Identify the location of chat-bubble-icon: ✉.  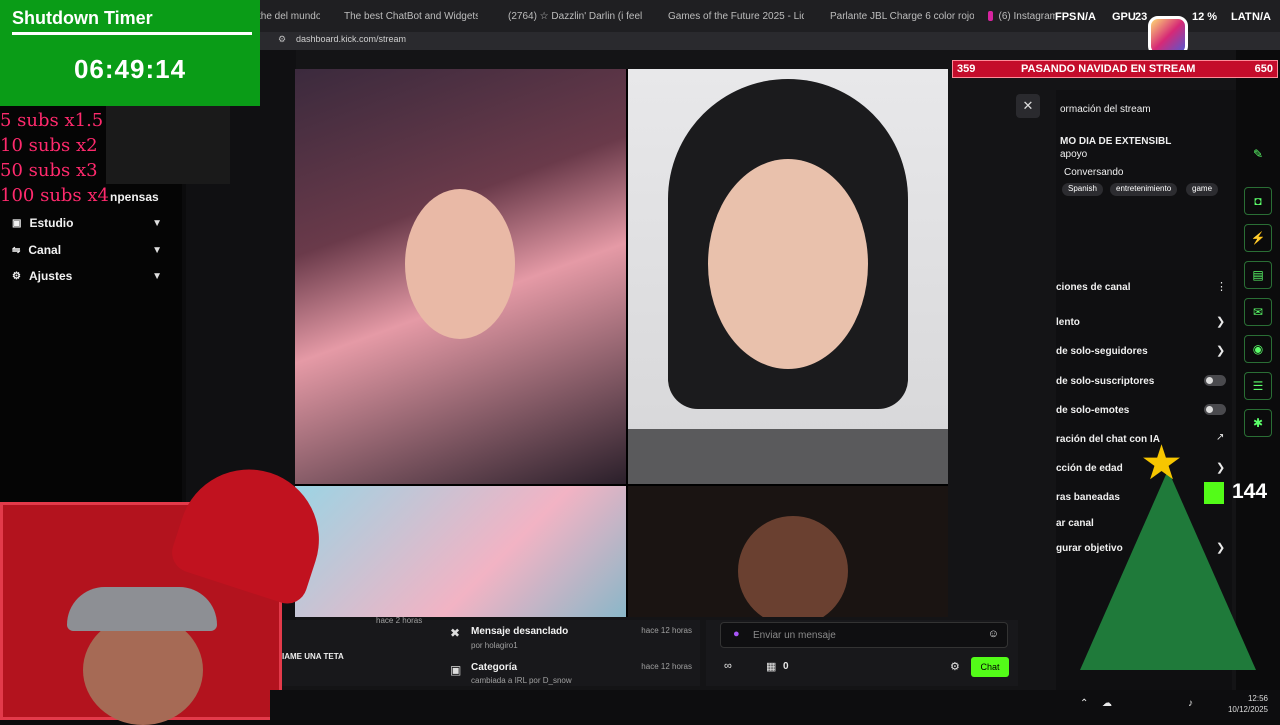
(1258, 312).